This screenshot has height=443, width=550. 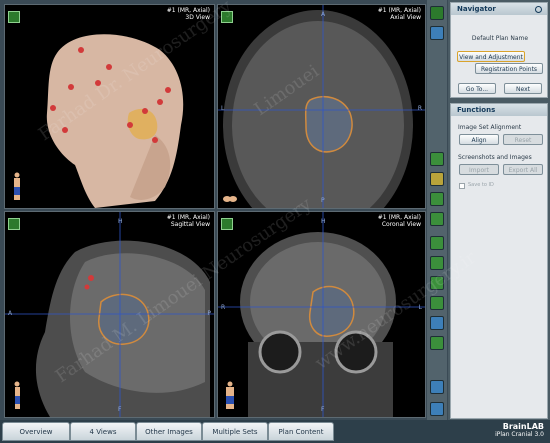 I want to click on viewport-title: #1 (MR, Axial) Axial View, so click(x=399, y=14).